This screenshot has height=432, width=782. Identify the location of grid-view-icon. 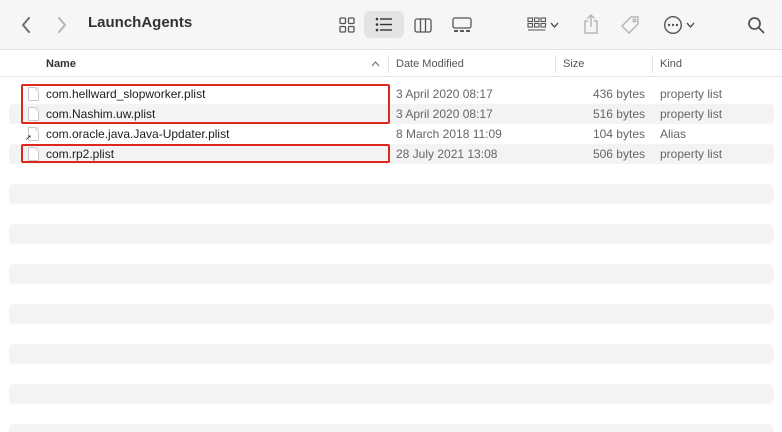
(347, 25).